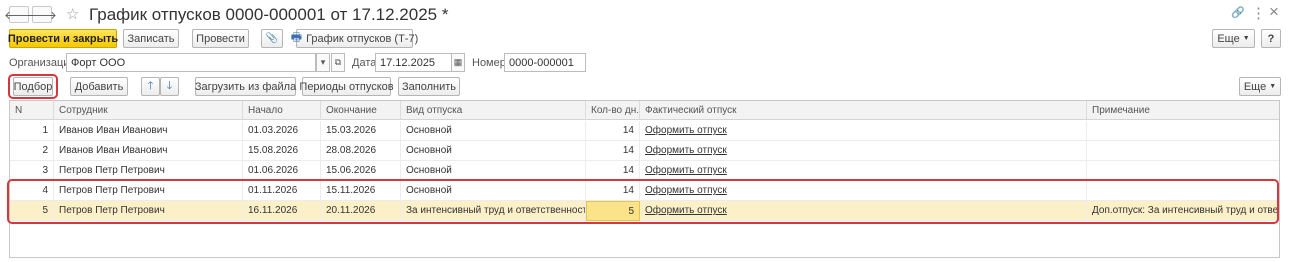  What do you see at coordinates (1183, 110) in the screenshot?
I see `col-note: Примечание` at bounding box center [1183, 110].